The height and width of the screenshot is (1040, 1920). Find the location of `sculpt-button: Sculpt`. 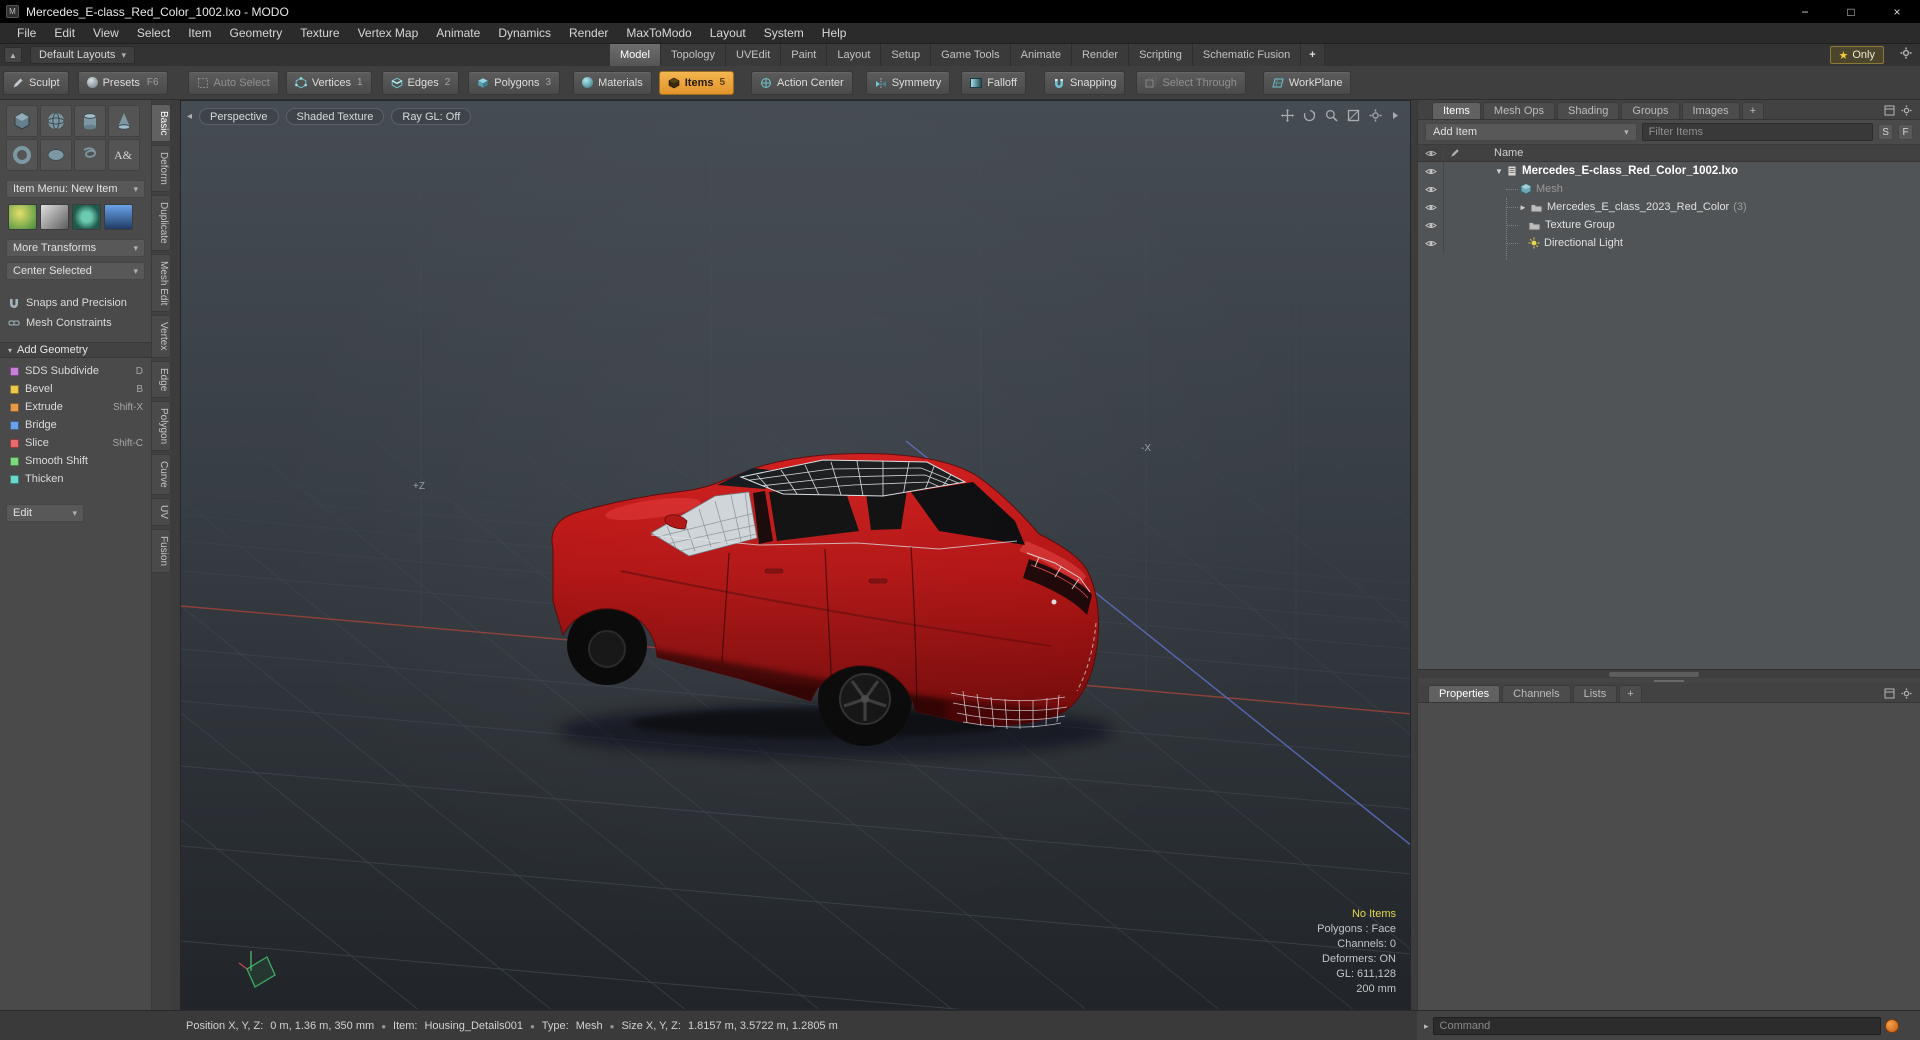

sculpt-button: Sculpt is located at coordinates (36, 82).